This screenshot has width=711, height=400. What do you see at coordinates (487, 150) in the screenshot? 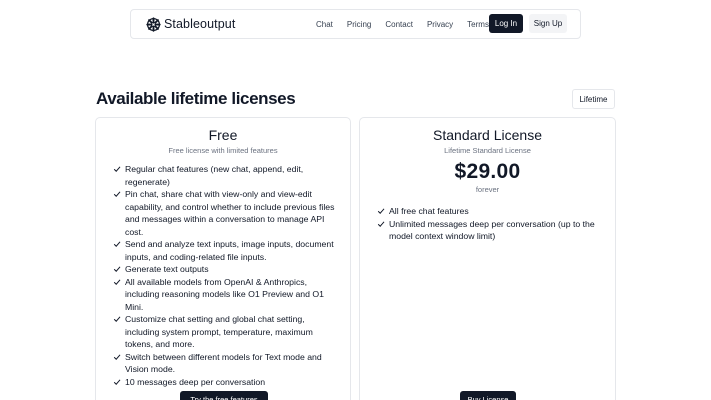
I see `plan-subtitle: Lifetime Standard License` at bounding box center [487, 150].